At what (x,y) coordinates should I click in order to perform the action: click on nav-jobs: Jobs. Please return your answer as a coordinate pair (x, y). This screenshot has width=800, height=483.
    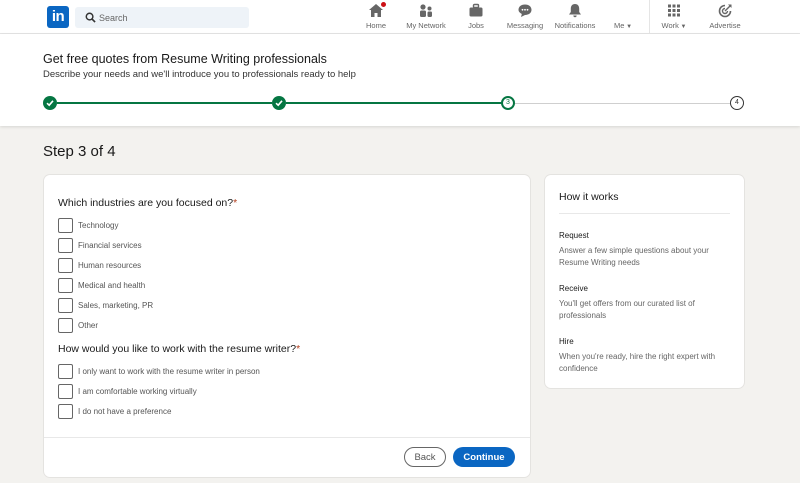
    Looking at the image, I should click on (476, 17).